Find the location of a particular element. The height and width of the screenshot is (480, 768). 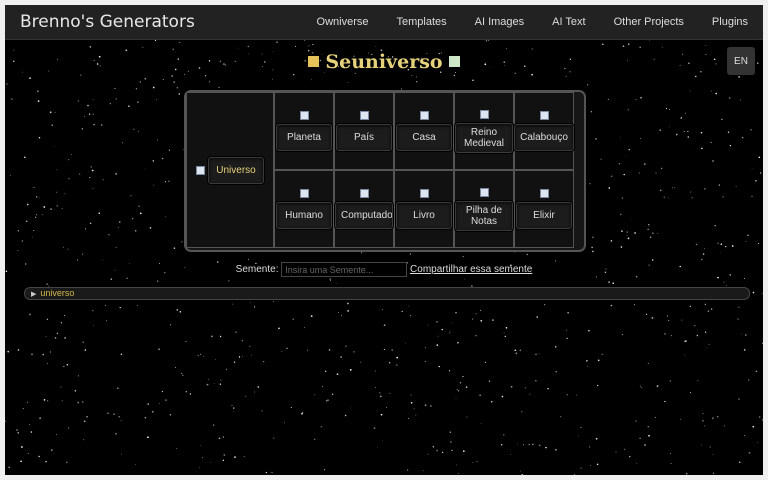

generator-button-computador: Computador is located at coordinates (364, 215).